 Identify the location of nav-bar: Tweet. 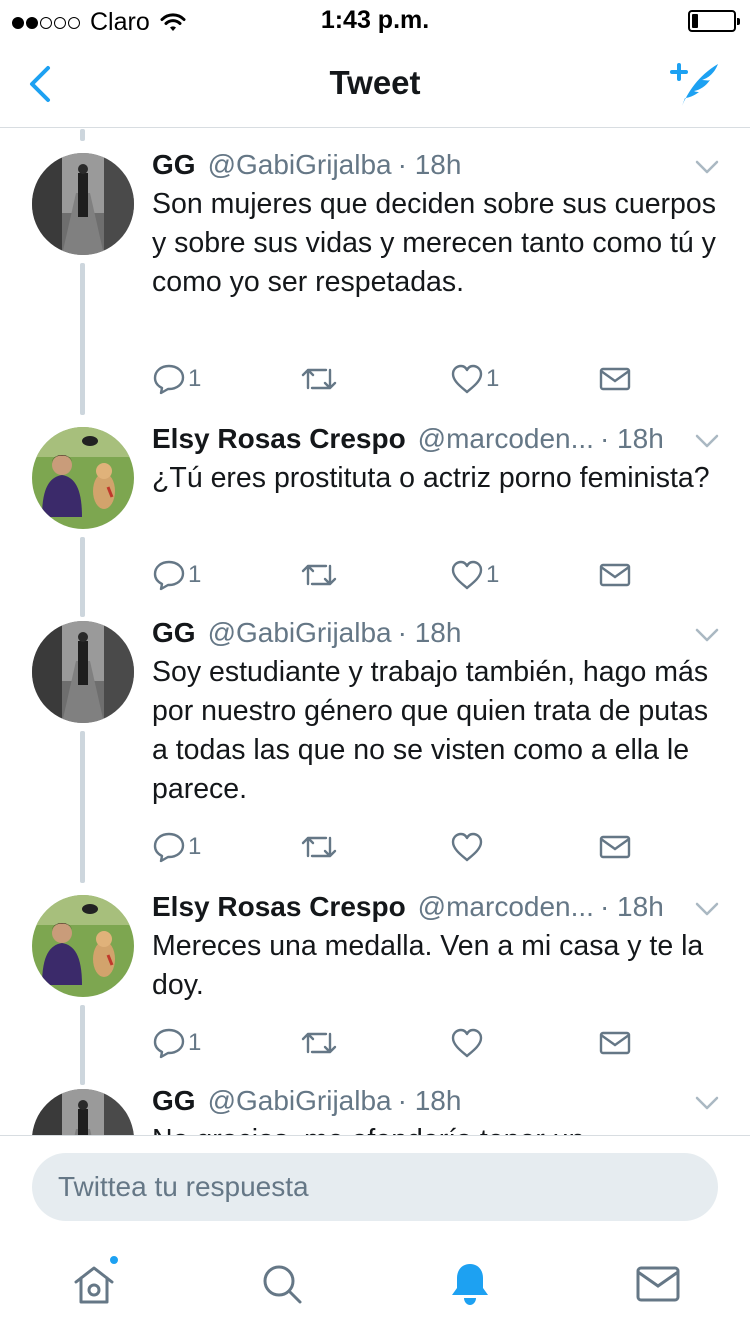
(375, 85).